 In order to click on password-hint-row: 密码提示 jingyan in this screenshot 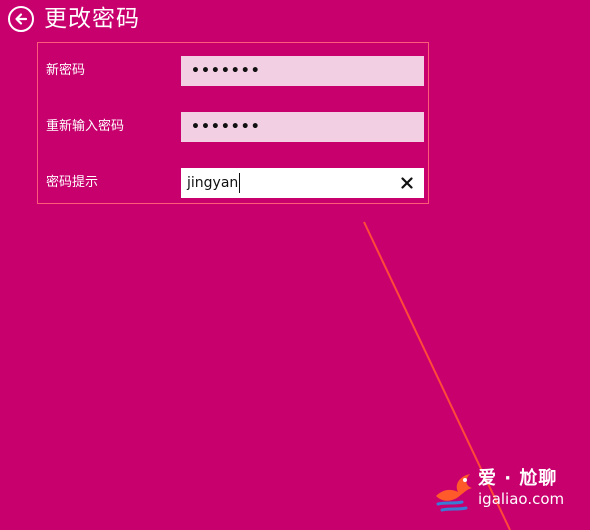, I will do `click(233, 183)`.